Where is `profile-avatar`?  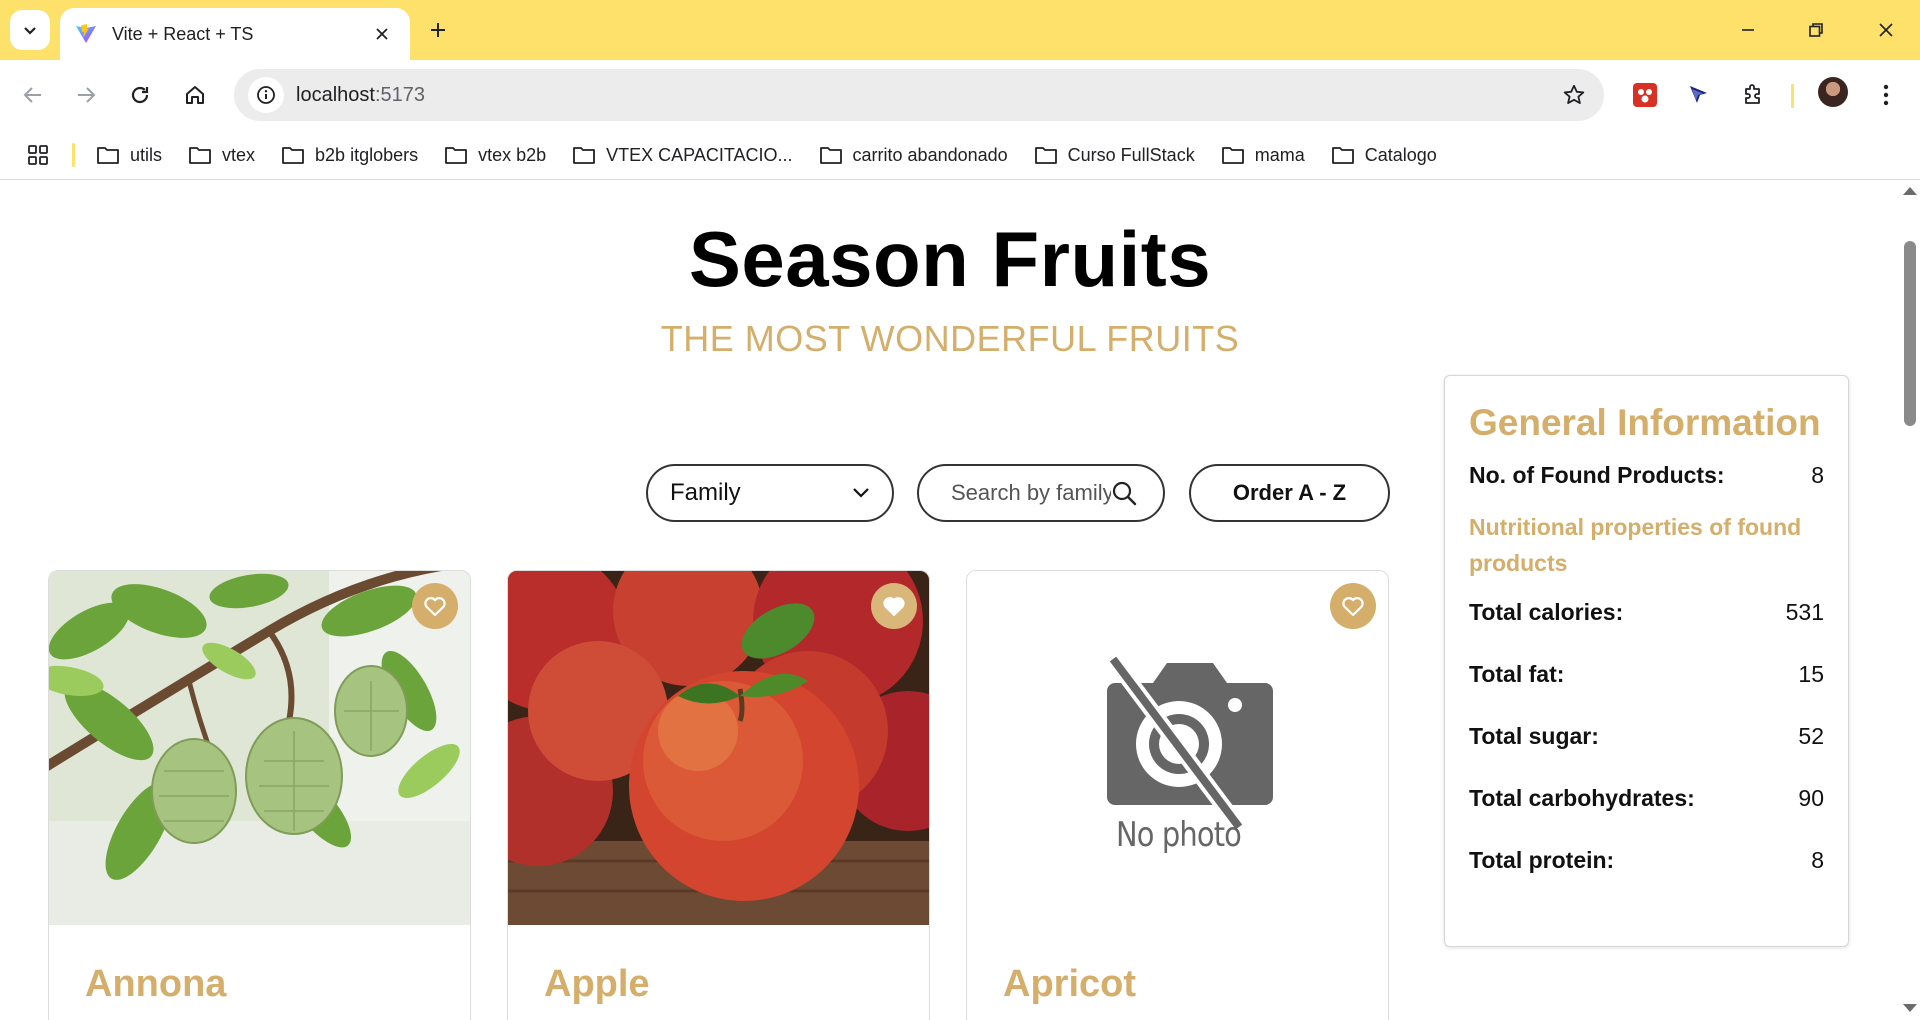
profile-avatar is located at coordinates (1833, 92).